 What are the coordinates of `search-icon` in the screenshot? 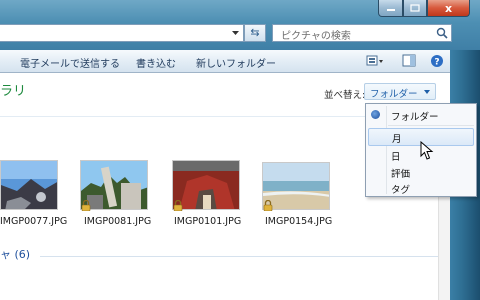 It's located at (442, 33).